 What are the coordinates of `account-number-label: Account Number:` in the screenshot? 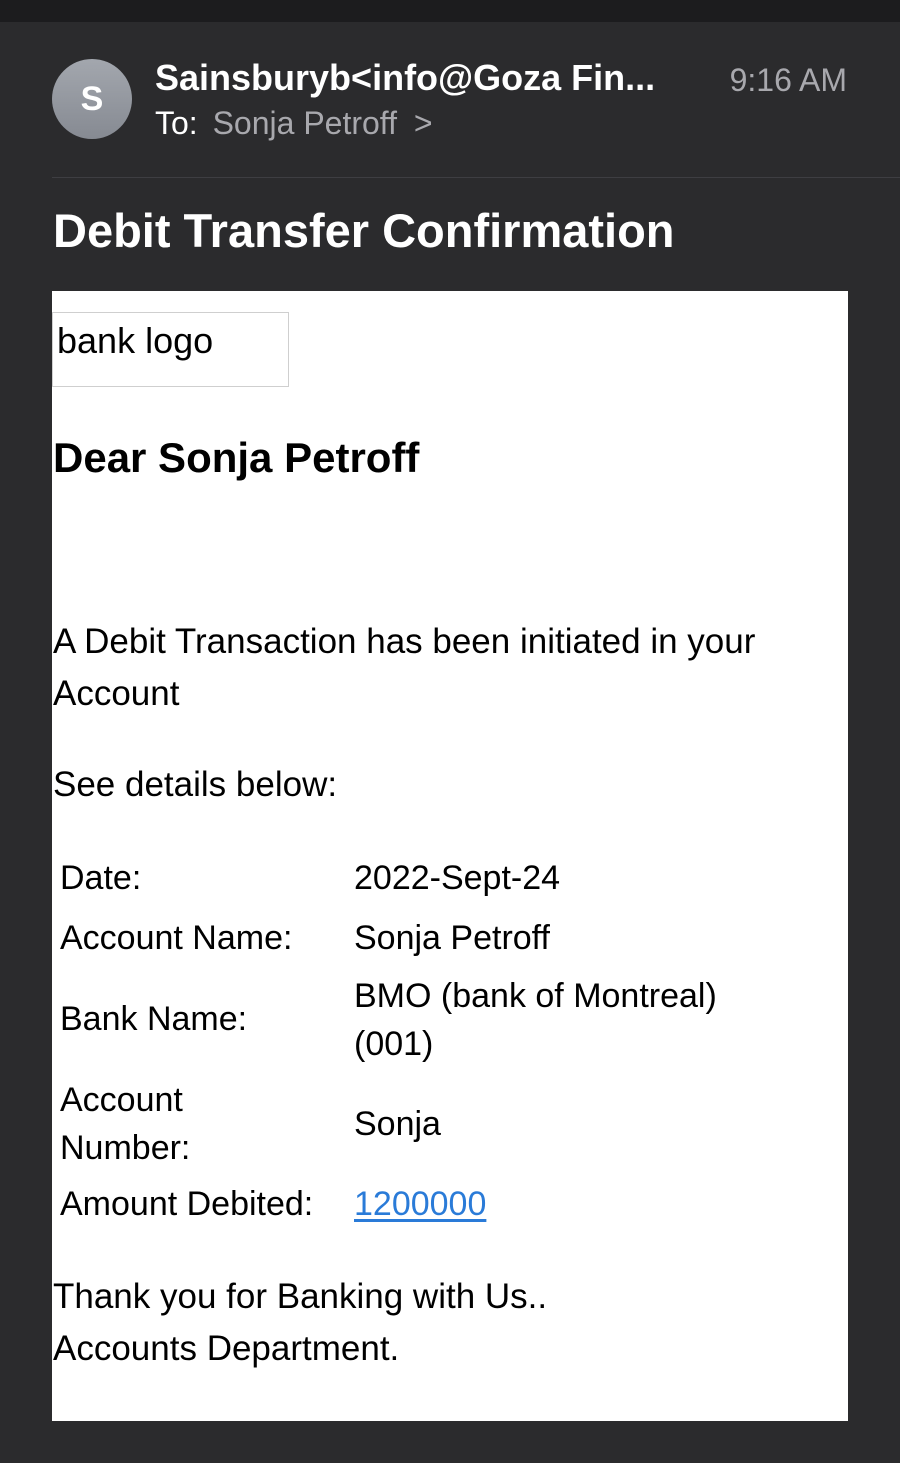 It's located at (125, 1124).